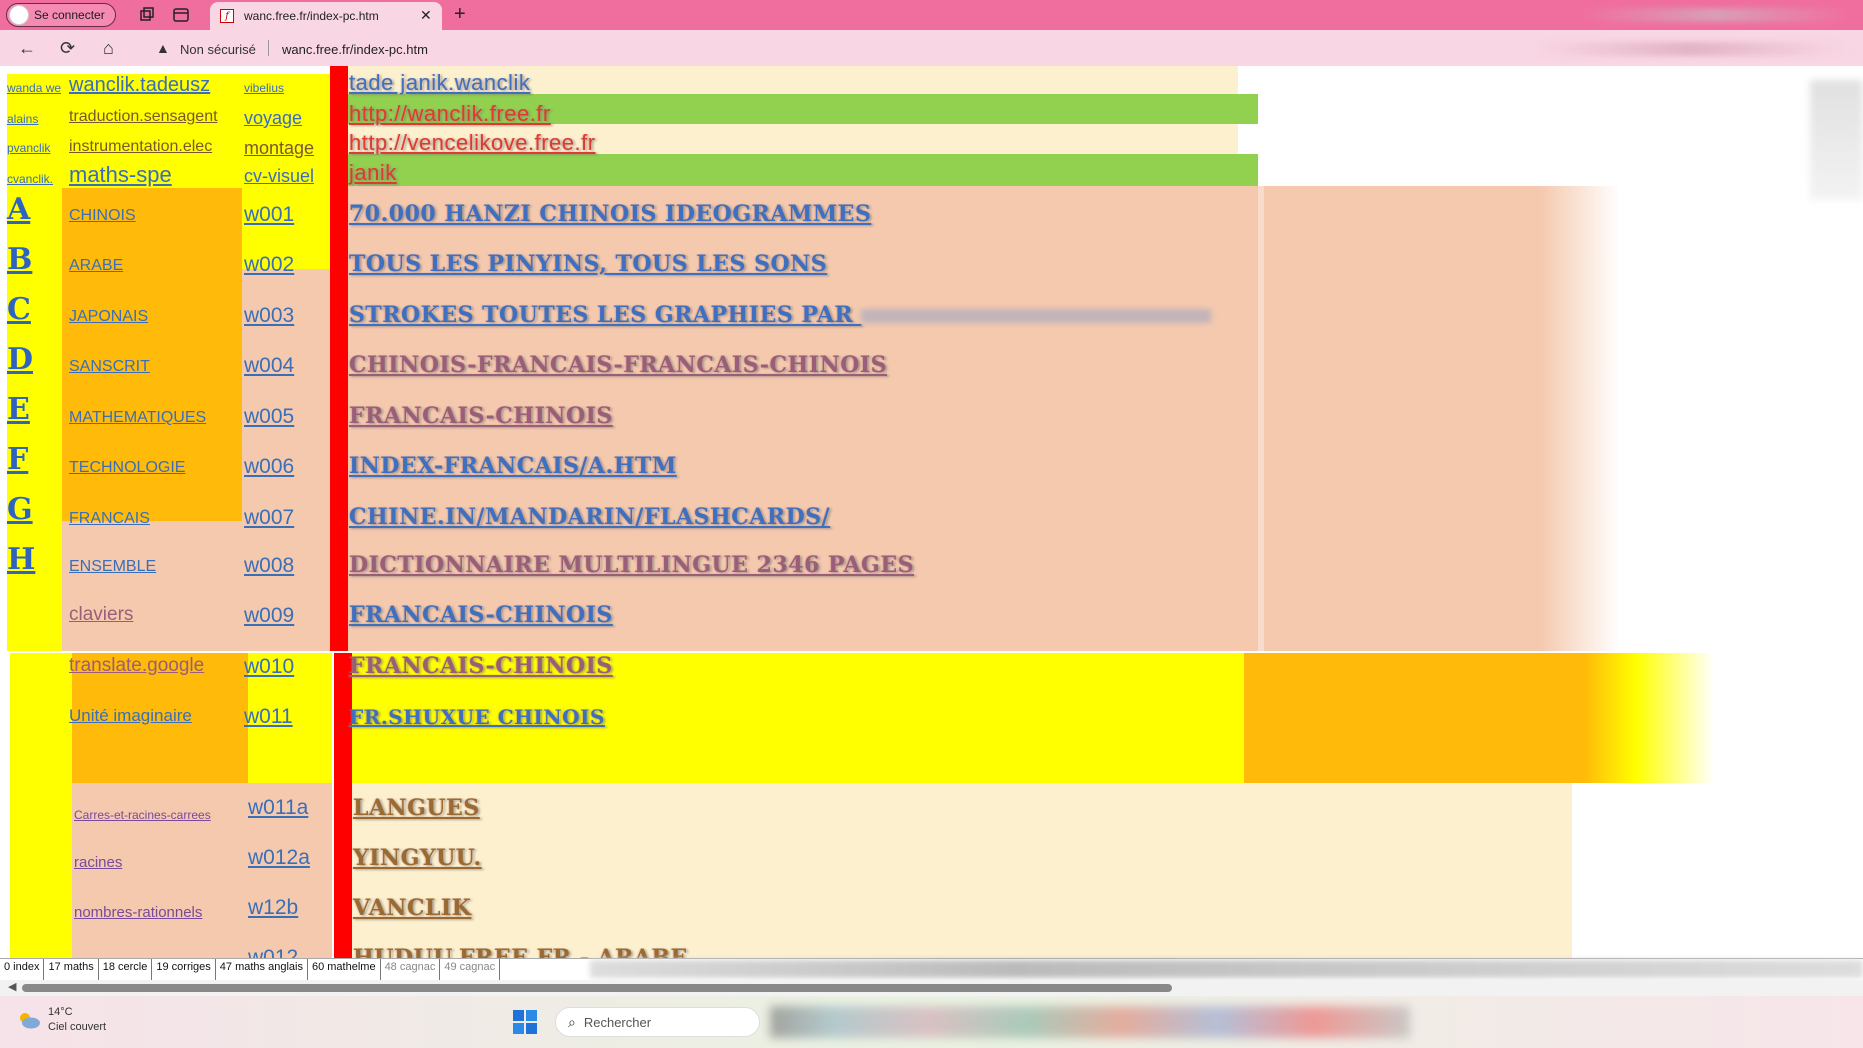 This screenshot has width=1863, height=1048. Describe the element at coordinates (139, 85) in the screenshot. I see `link-wanclik-tadeusz: wanclik.tadeusz` at that location.